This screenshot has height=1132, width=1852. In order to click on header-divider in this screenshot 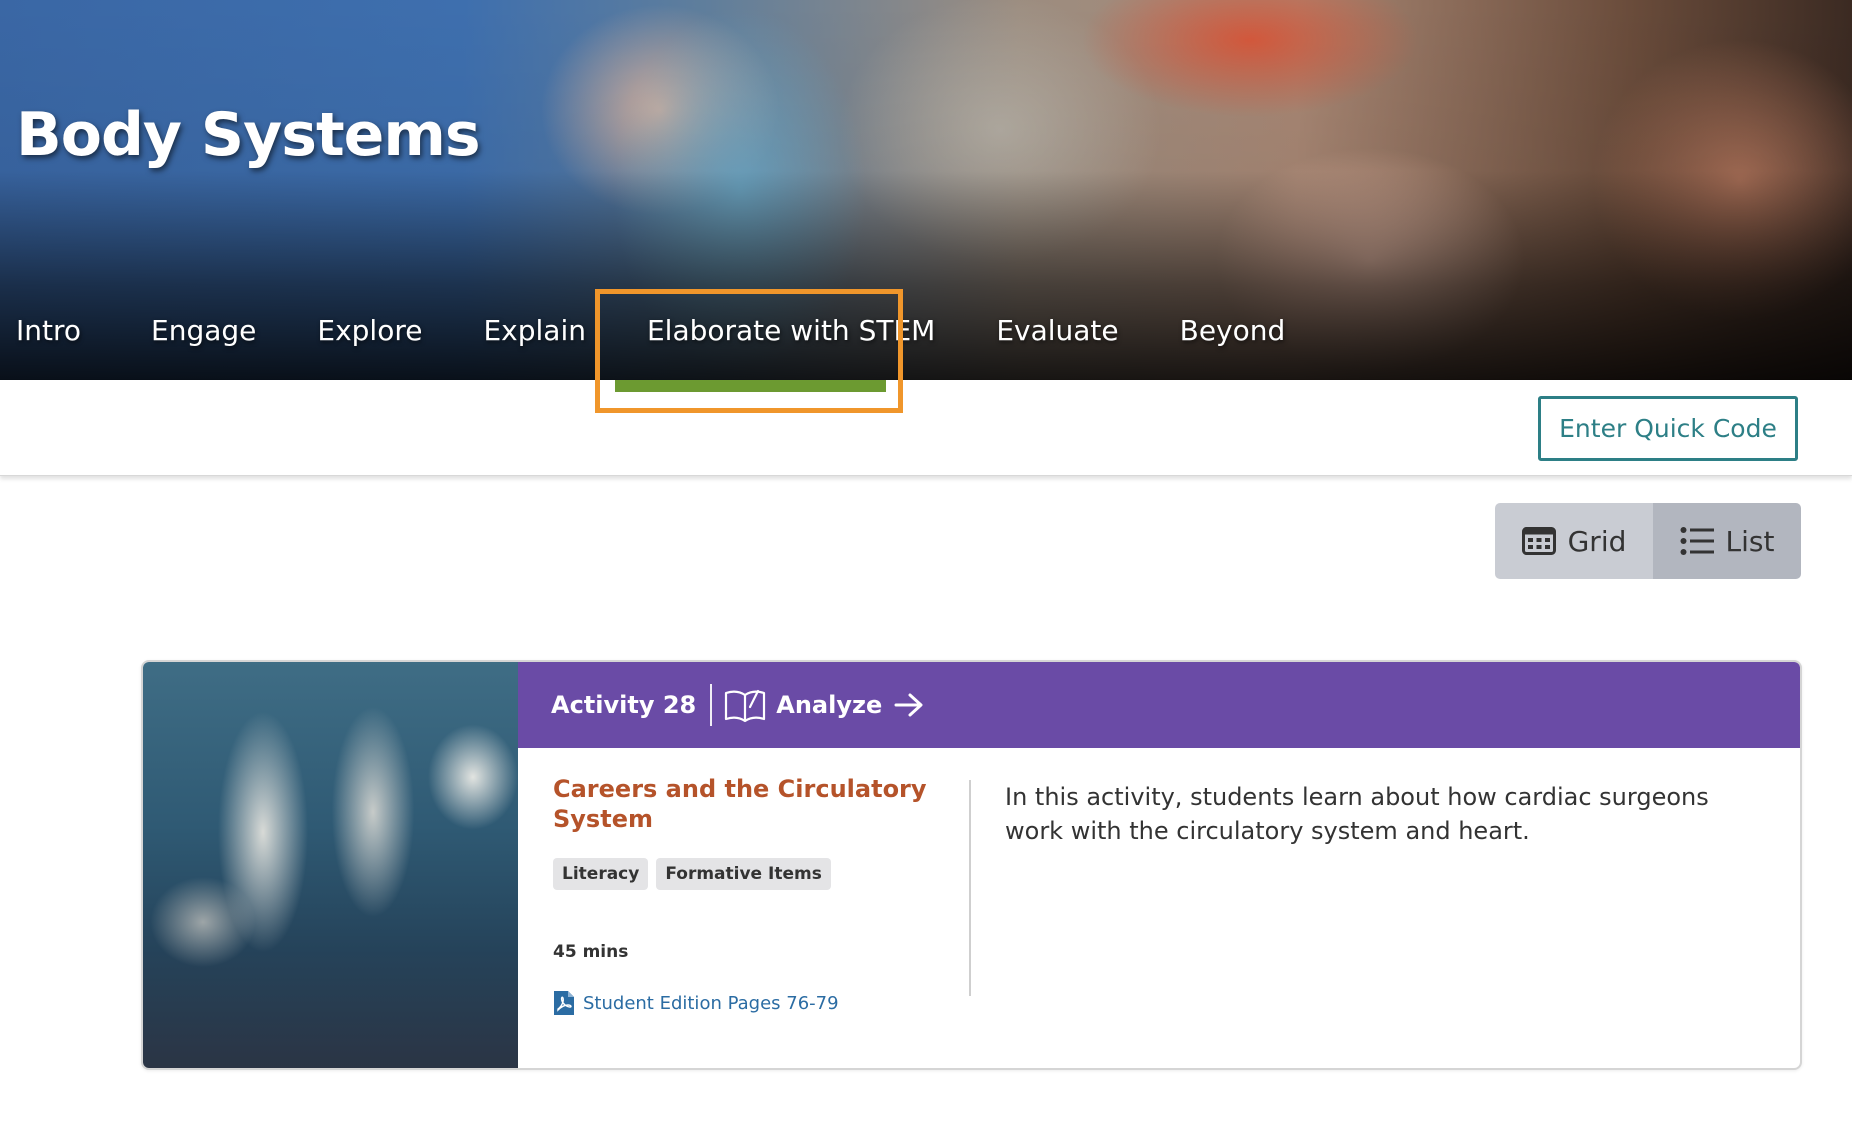, I will do `click(711, 705)`.